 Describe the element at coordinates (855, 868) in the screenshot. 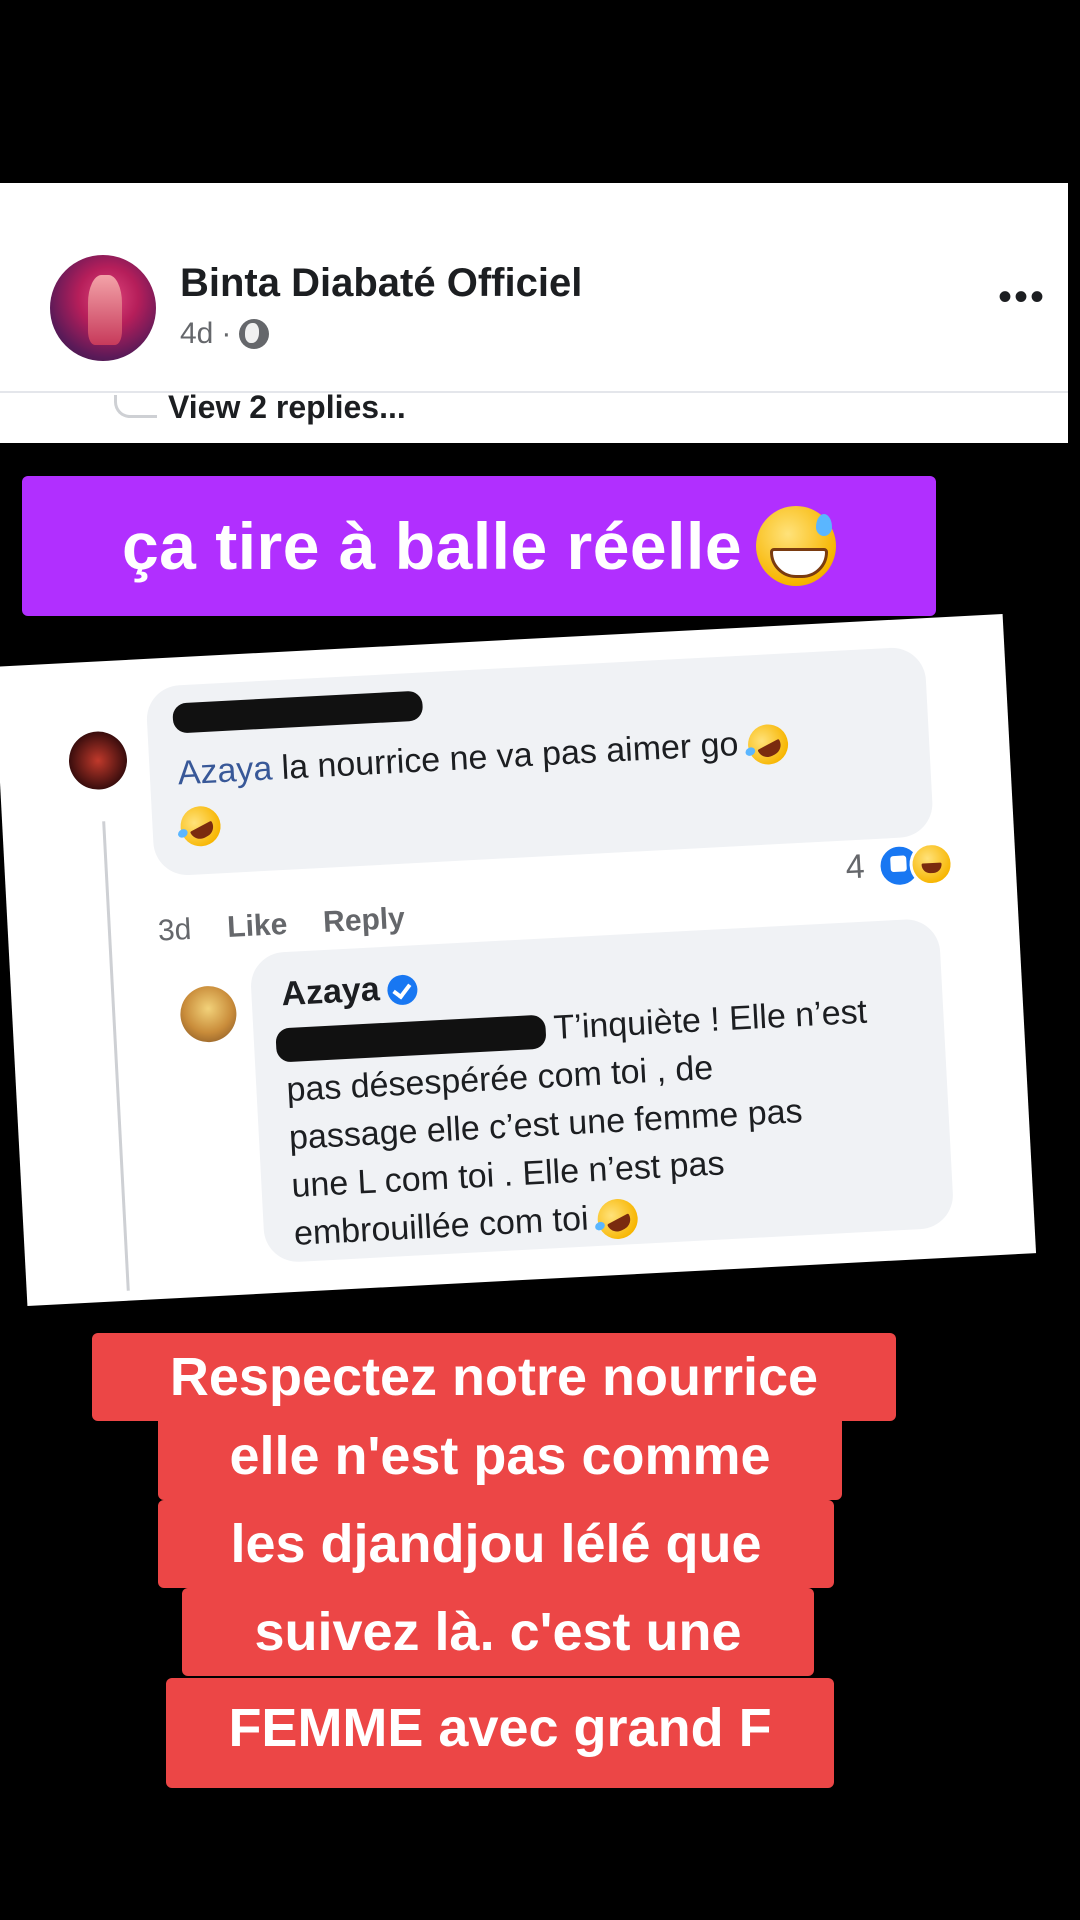

I see `reaction-count: 4` at that location.